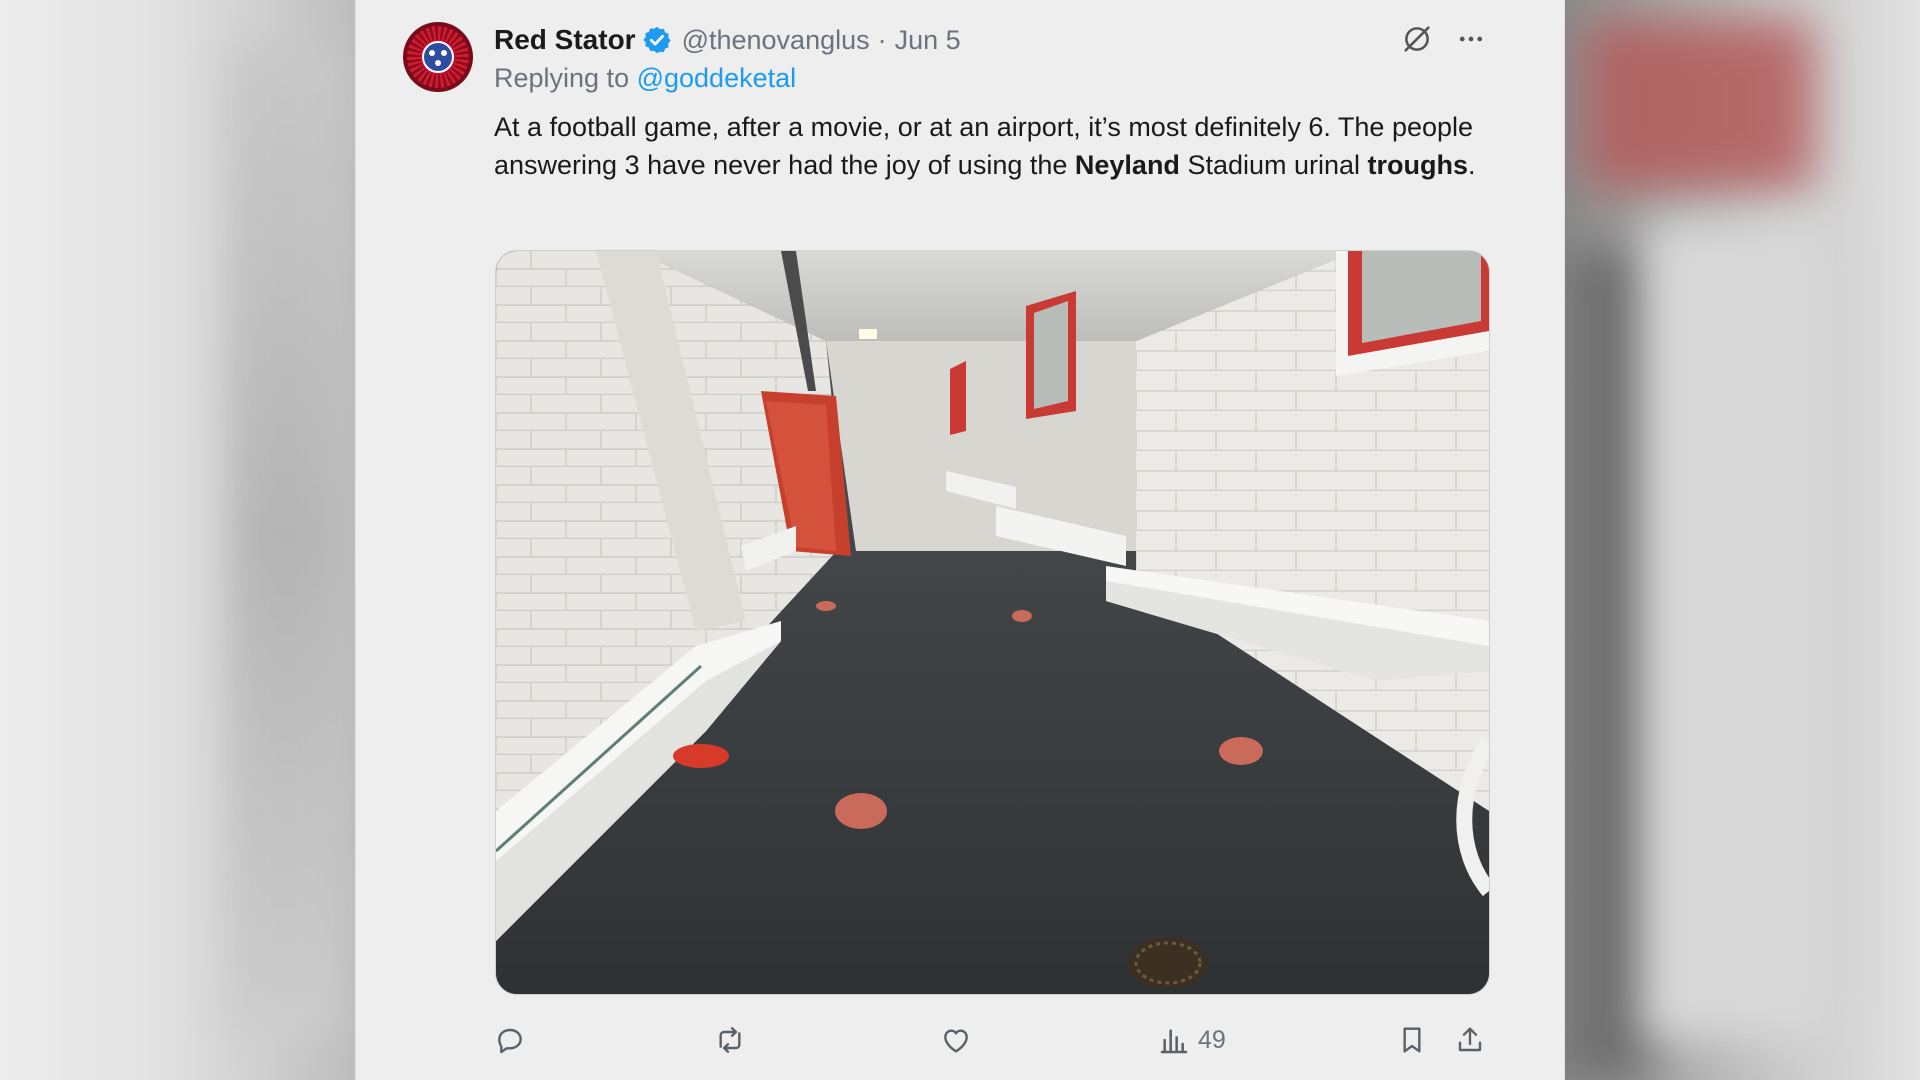 Image resolution: width=1920 pixels, height=1080 pixels. I want to click on avatar, so click(438, 57).